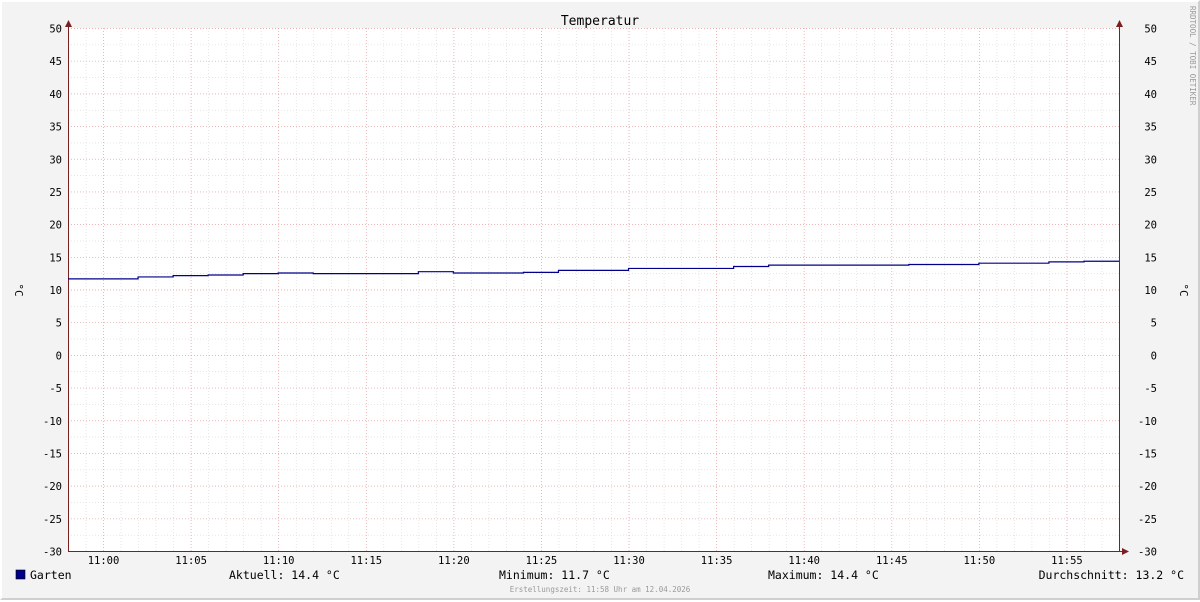  Describe the element at coordinates (366, 561) in the screenshot. I see `x-tick-label: 11:15` at that location.